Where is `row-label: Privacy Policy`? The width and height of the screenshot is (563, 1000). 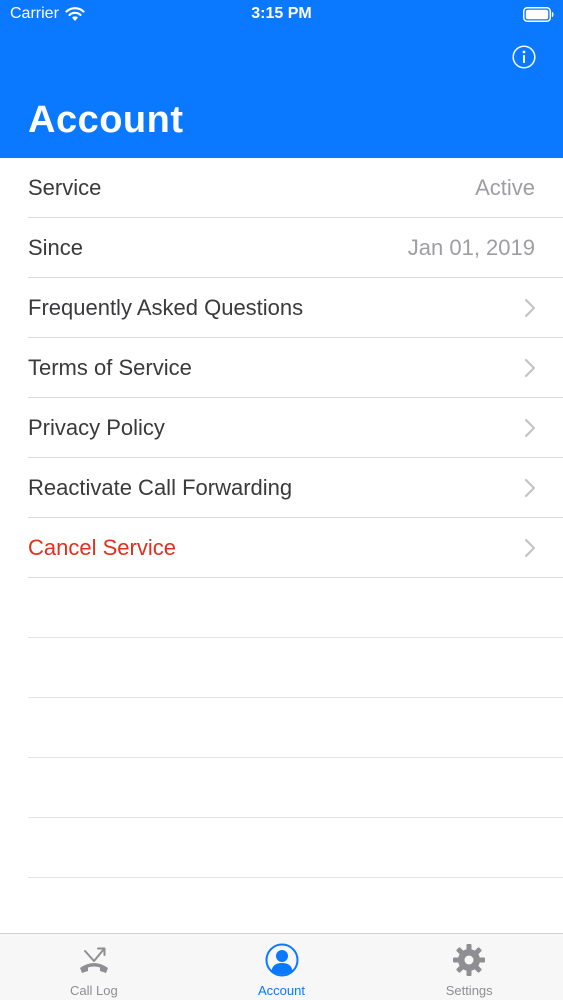 row-label: Privacy Policy is located at coordinates (96, 427).